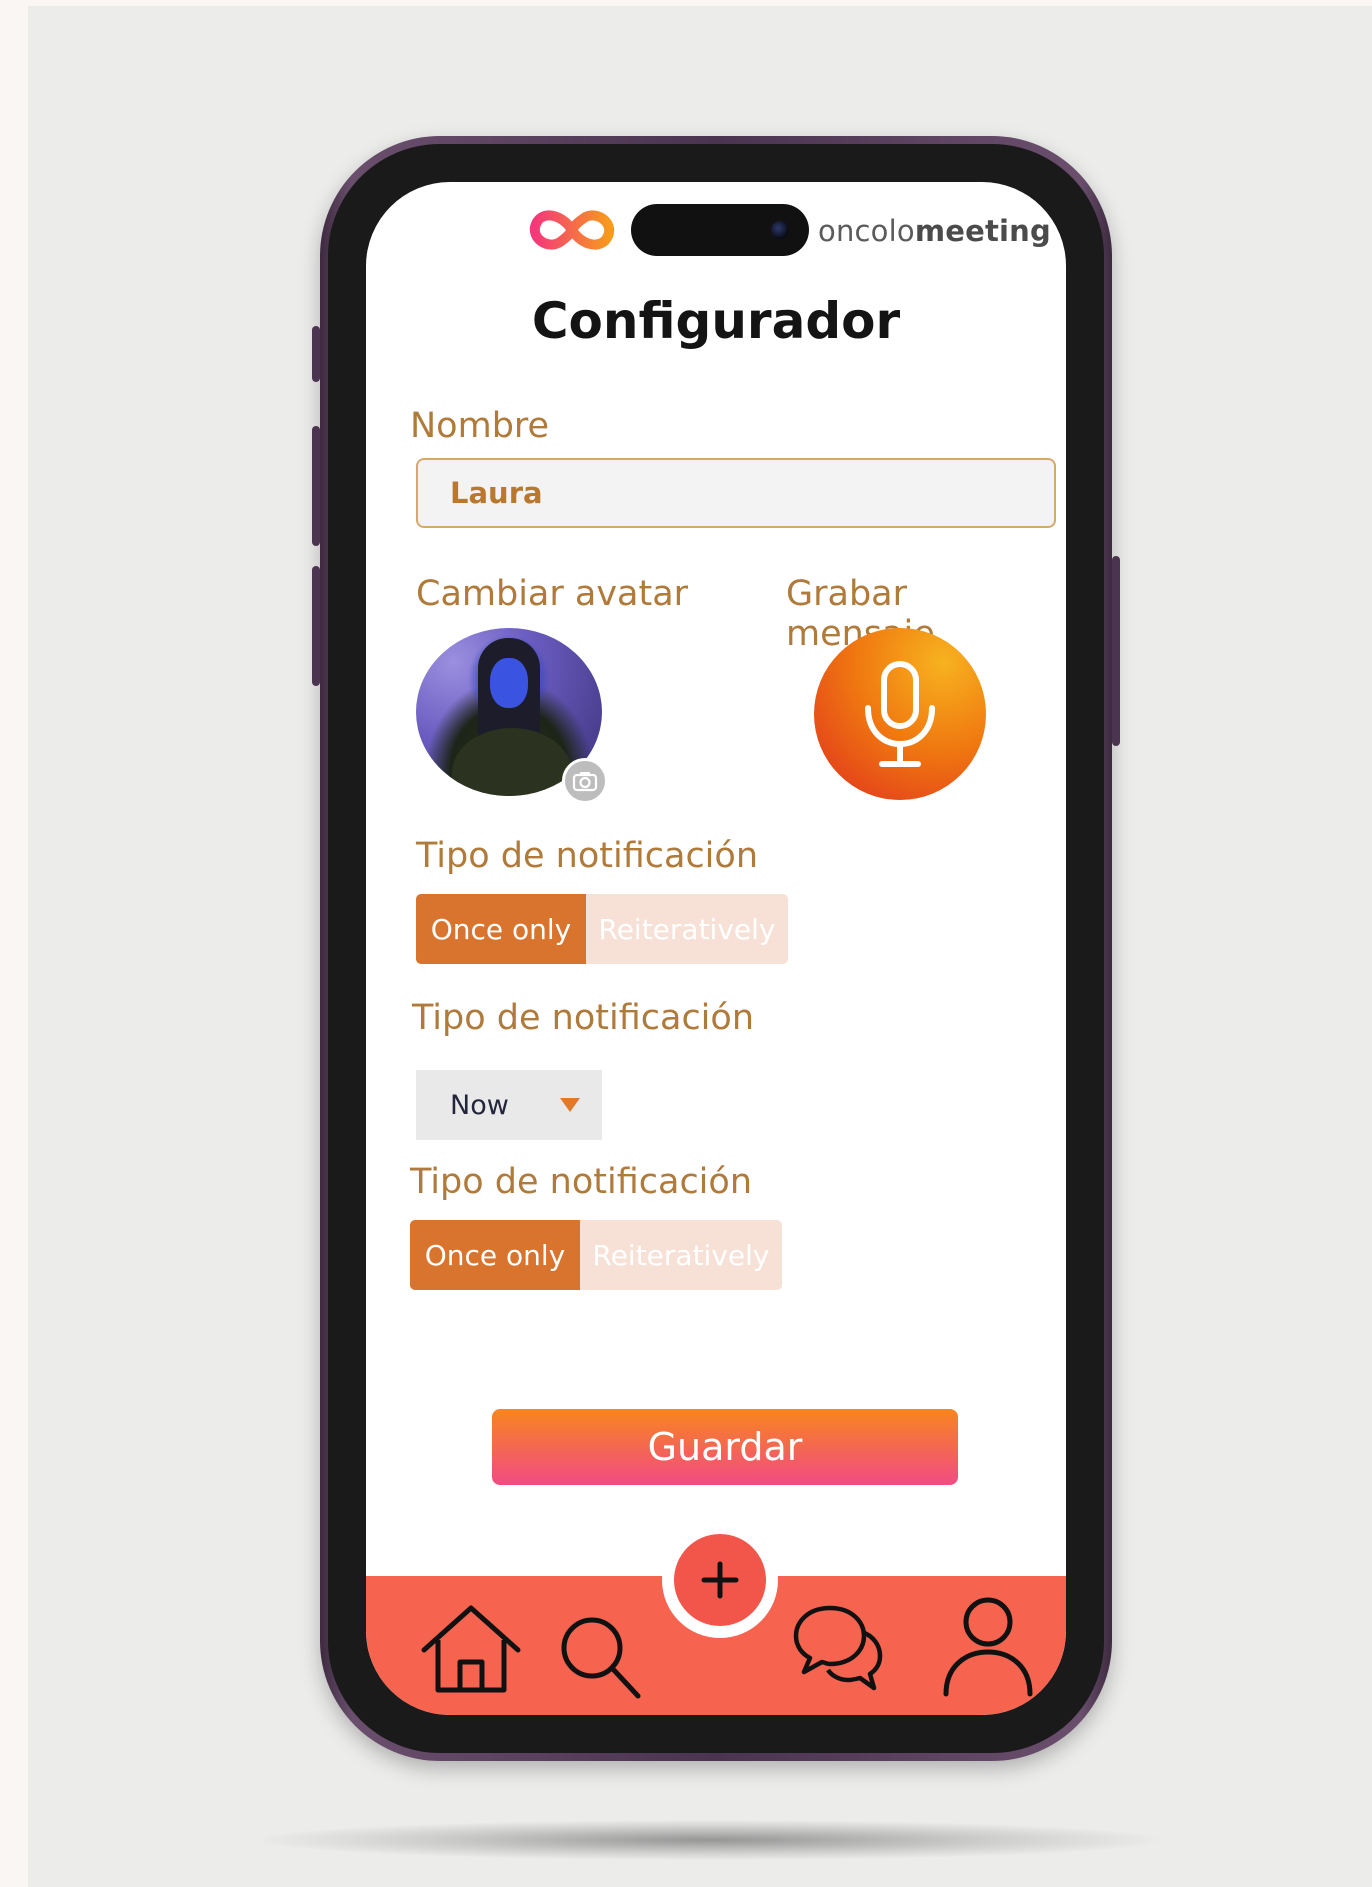  I want to click on power-button, so click(1116, 651).